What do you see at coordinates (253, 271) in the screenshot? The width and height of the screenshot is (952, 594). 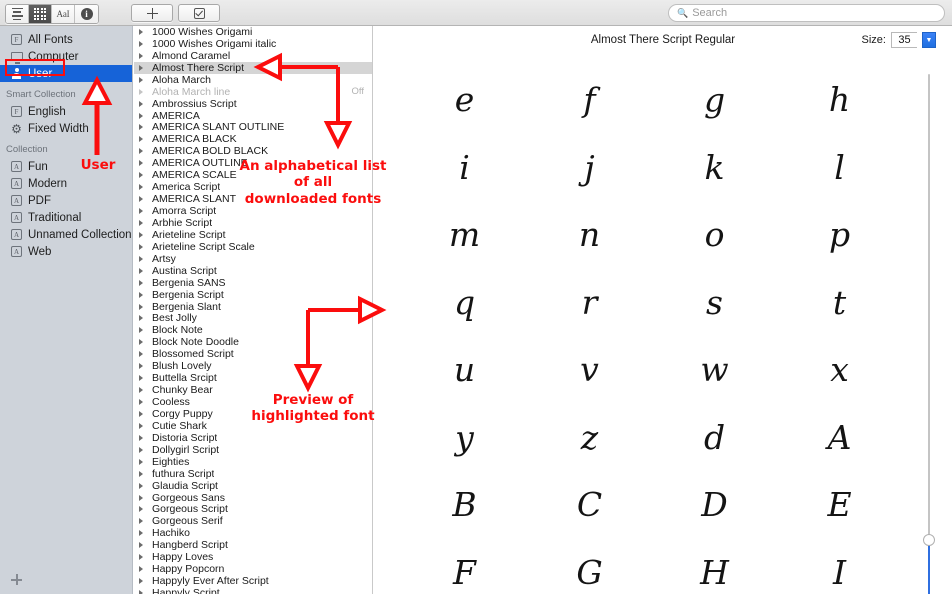 I see `font-list-row: Austina Script` at bounding box center [253, 271].